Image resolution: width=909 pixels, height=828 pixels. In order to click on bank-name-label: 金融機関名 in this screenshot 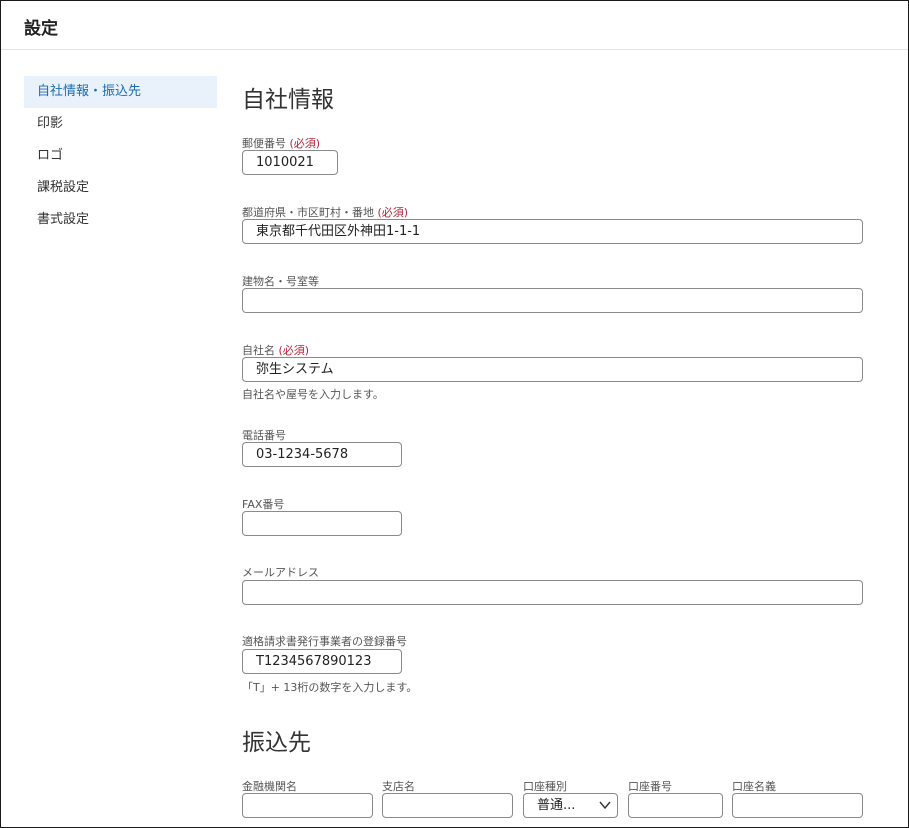, I will do `click(269, 786)`.